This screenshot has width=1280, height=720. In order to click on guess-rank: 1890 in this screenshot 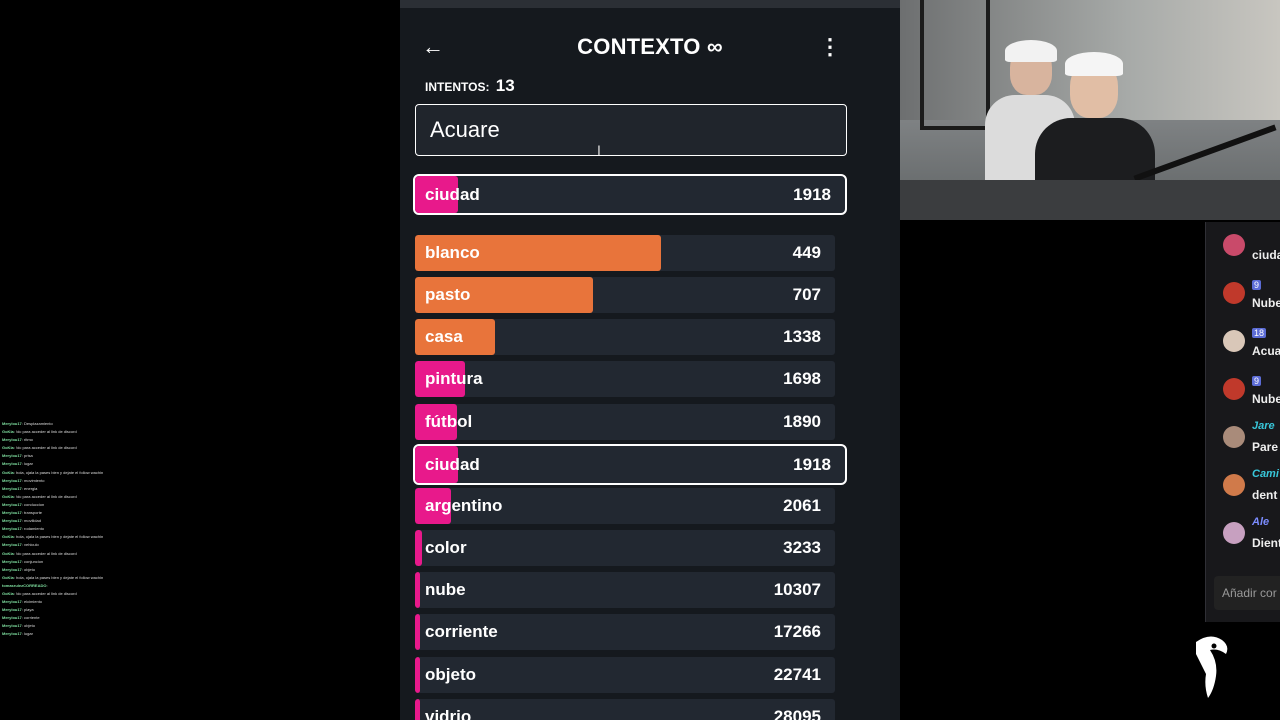, I will do `click(802, 421)`.